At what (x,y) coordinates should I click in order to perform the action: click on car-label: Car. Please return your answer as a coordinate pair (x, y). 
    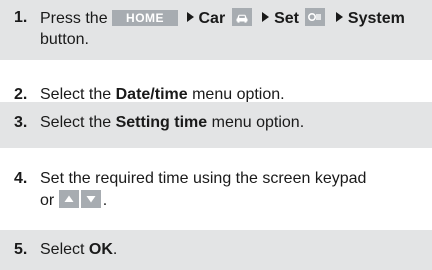
    Looking at the image, I should click on (212, 18).